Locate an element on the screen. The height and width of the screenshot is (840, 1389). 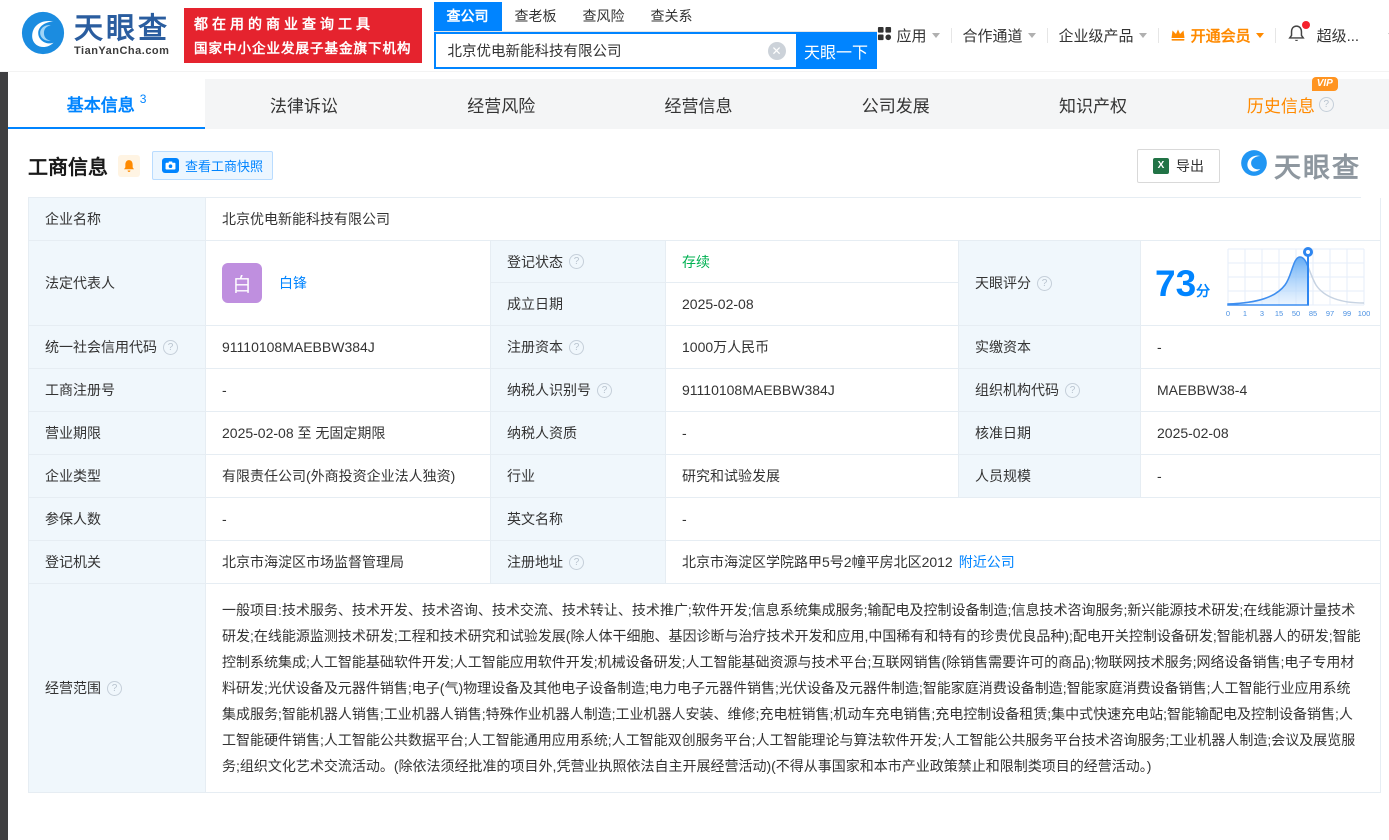
watermark-text: 天眼查 is located at coordinates (1317, 168).